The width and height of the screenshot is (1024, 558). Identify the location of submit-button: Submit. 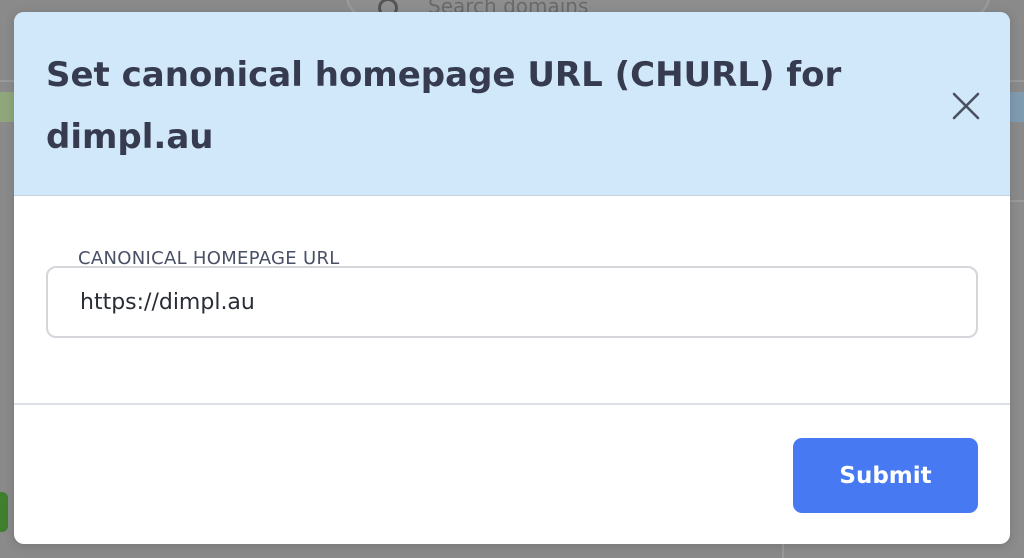
(885, 475).